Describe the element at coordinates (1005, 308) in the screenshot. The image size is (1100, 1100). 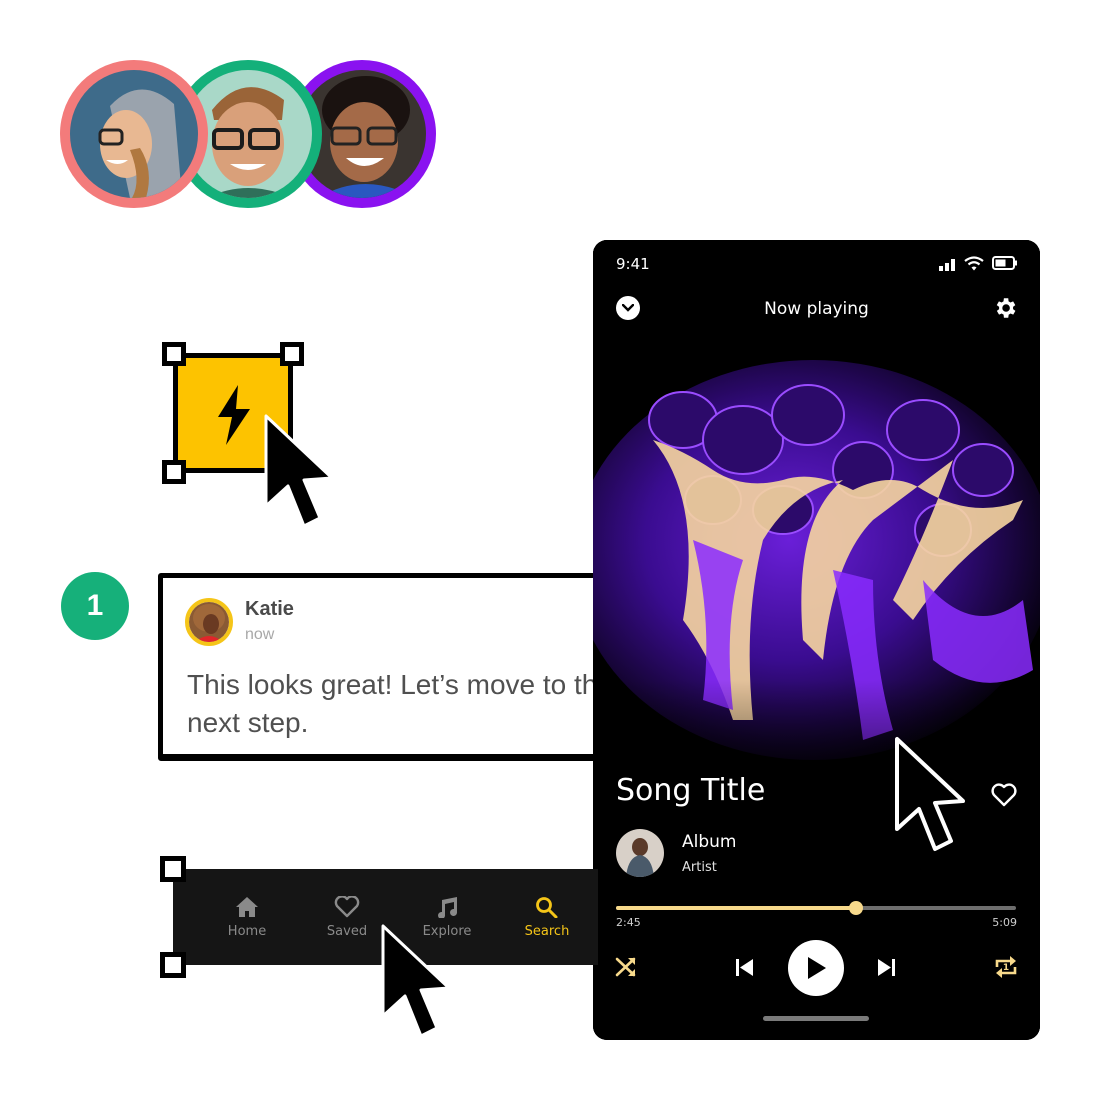
I see `settings-gear-icon` at that location.